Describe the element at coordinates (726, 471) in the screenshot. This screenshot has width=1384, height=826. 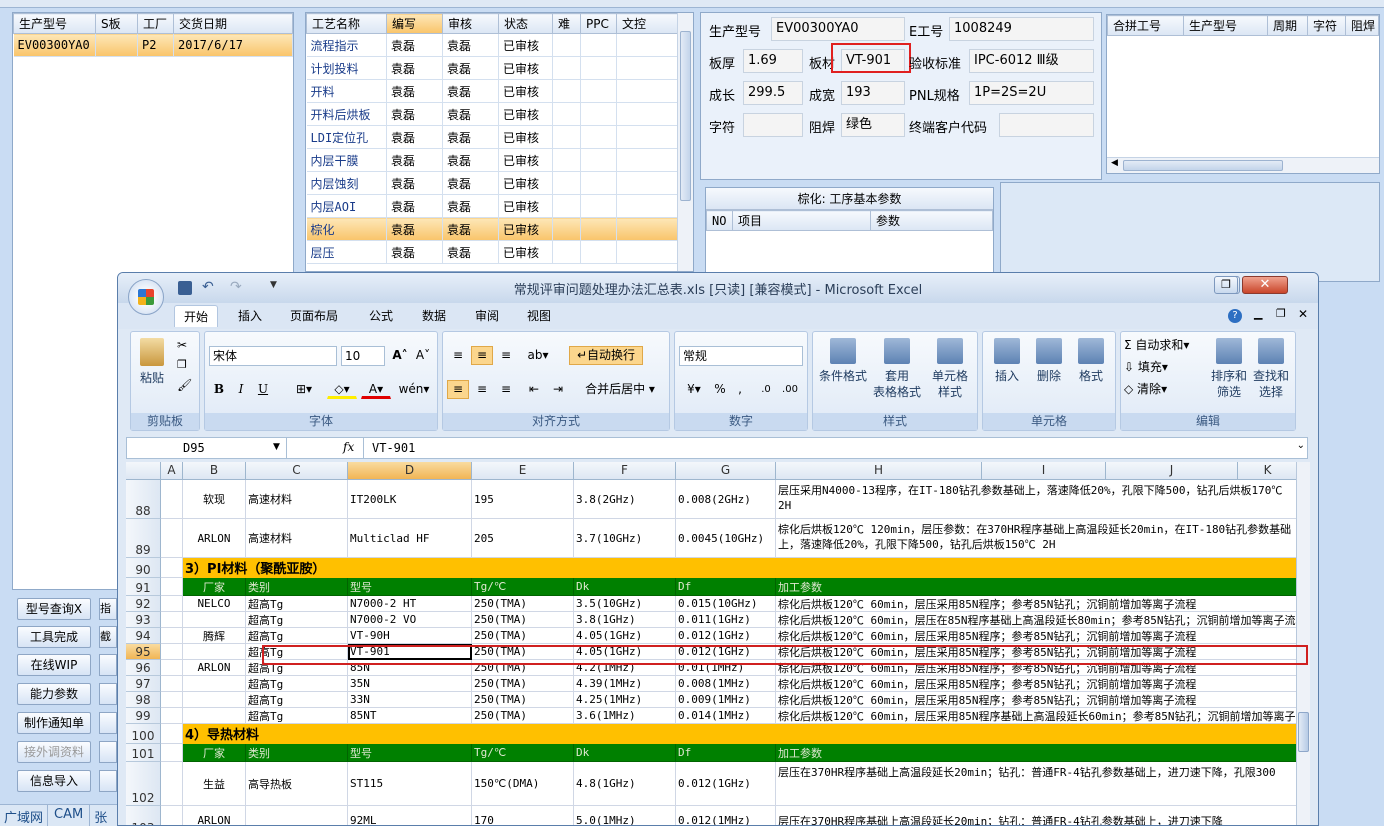
I see `column-header: G` at that location.